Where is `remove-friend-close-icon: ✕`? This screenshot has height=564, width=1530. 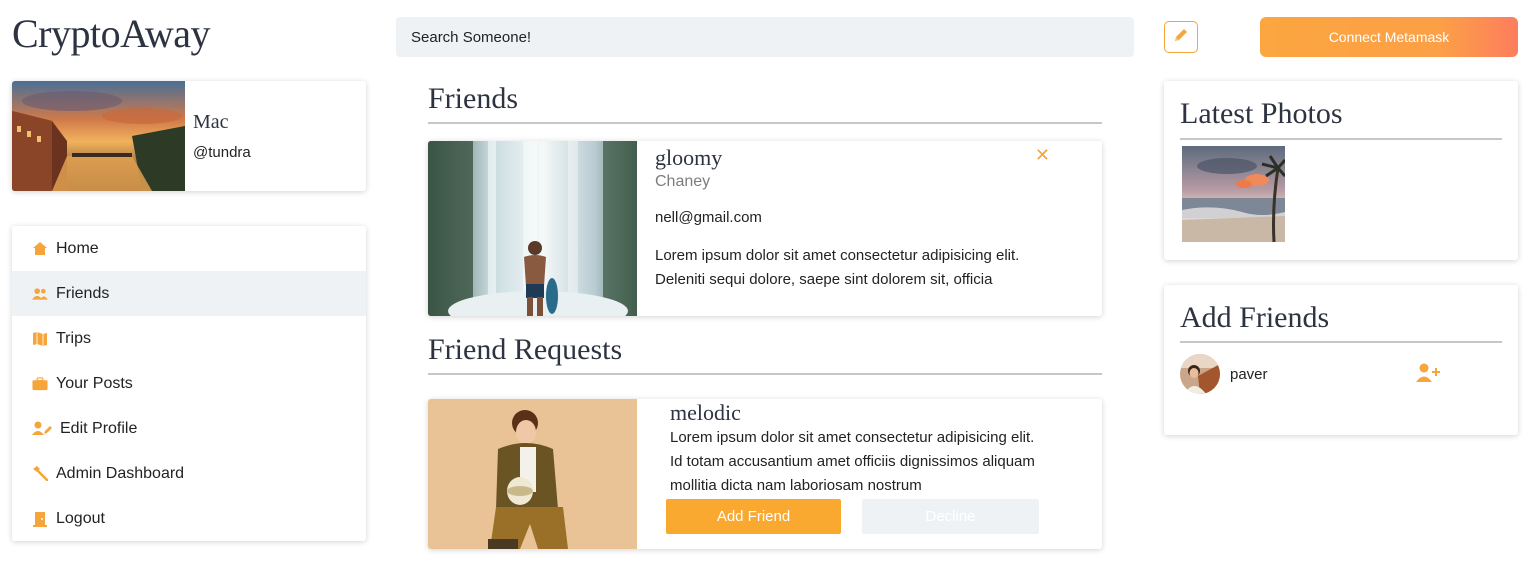 remove-friend-close-icon: ✕ is located at coordinates (1042, 155).